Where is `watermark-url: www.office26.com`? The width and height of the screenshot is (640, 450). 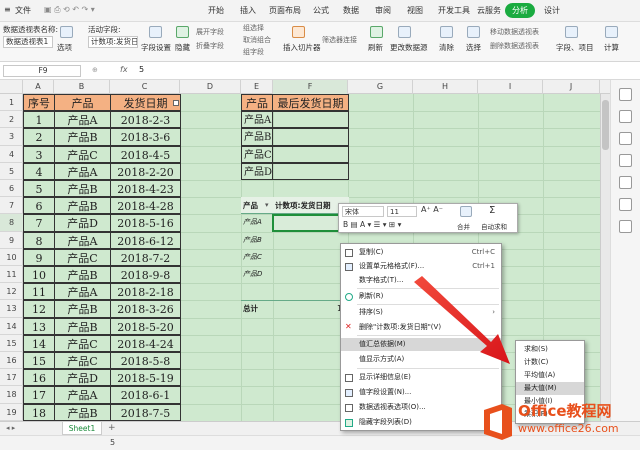
watermark-url: www.office26.com is located at coordinates (568, 428).